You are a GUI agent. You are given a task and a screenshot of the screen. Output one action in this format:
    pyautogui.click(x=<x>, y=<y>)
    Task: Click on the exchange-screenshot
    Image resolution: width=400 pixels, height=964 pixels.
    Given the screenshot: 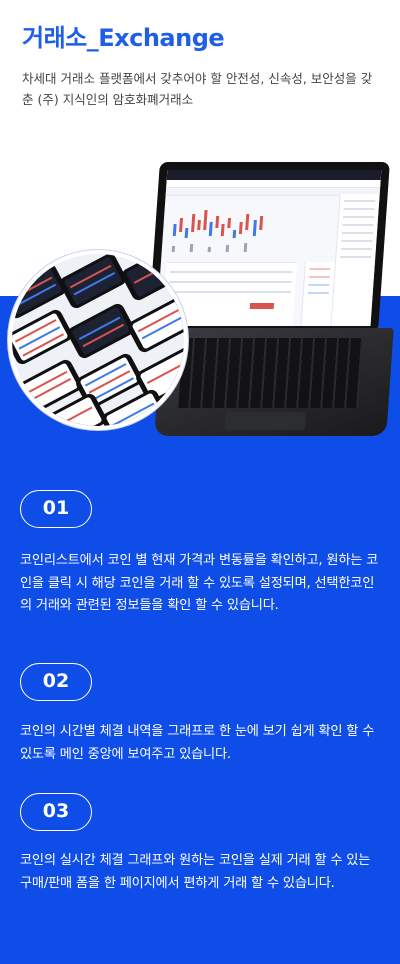 What is the action you would take?
    pyautogui.click(x=269, y=248)
    